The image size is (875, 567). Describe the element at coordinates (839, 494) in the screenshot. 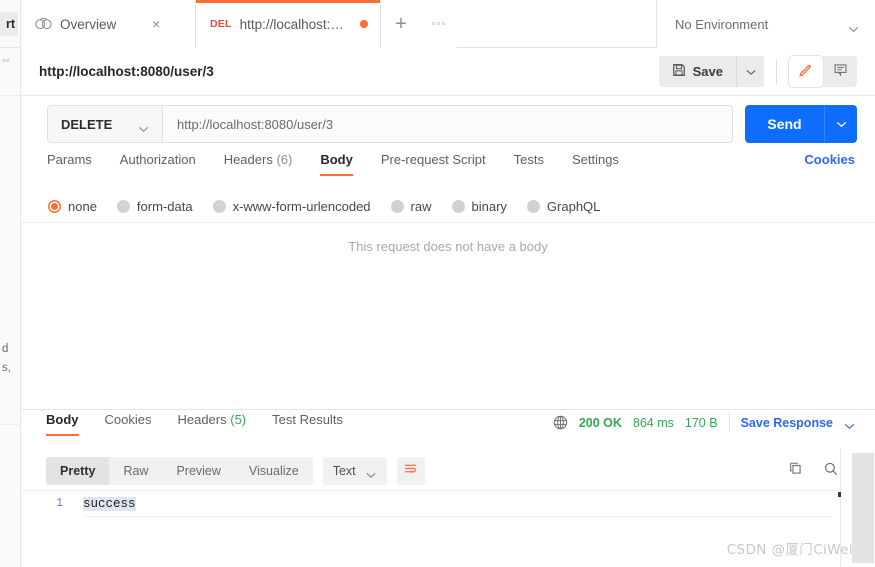

I see `response-scroll-handle` at that location.